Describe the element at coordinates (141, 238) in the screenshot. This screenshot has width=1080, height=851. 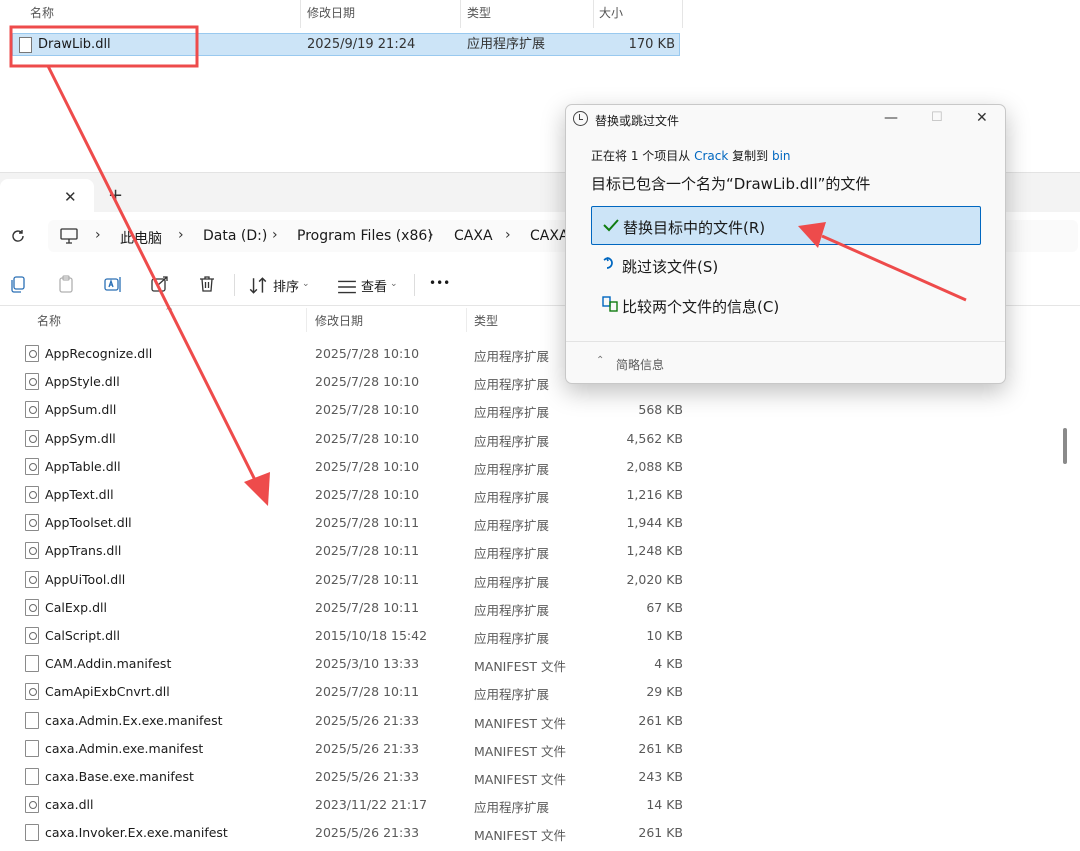
I see `breadcrumb-item: 此电脑` at that location.